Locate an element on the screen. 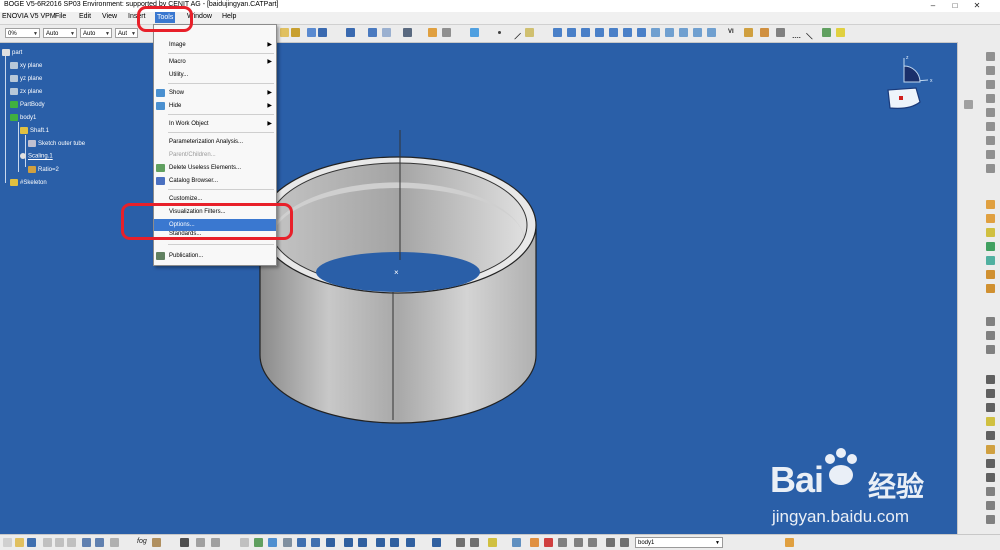 The width and height of the screenshot is (1000, 550). geometry-icon is located at coordinates (592, 542).